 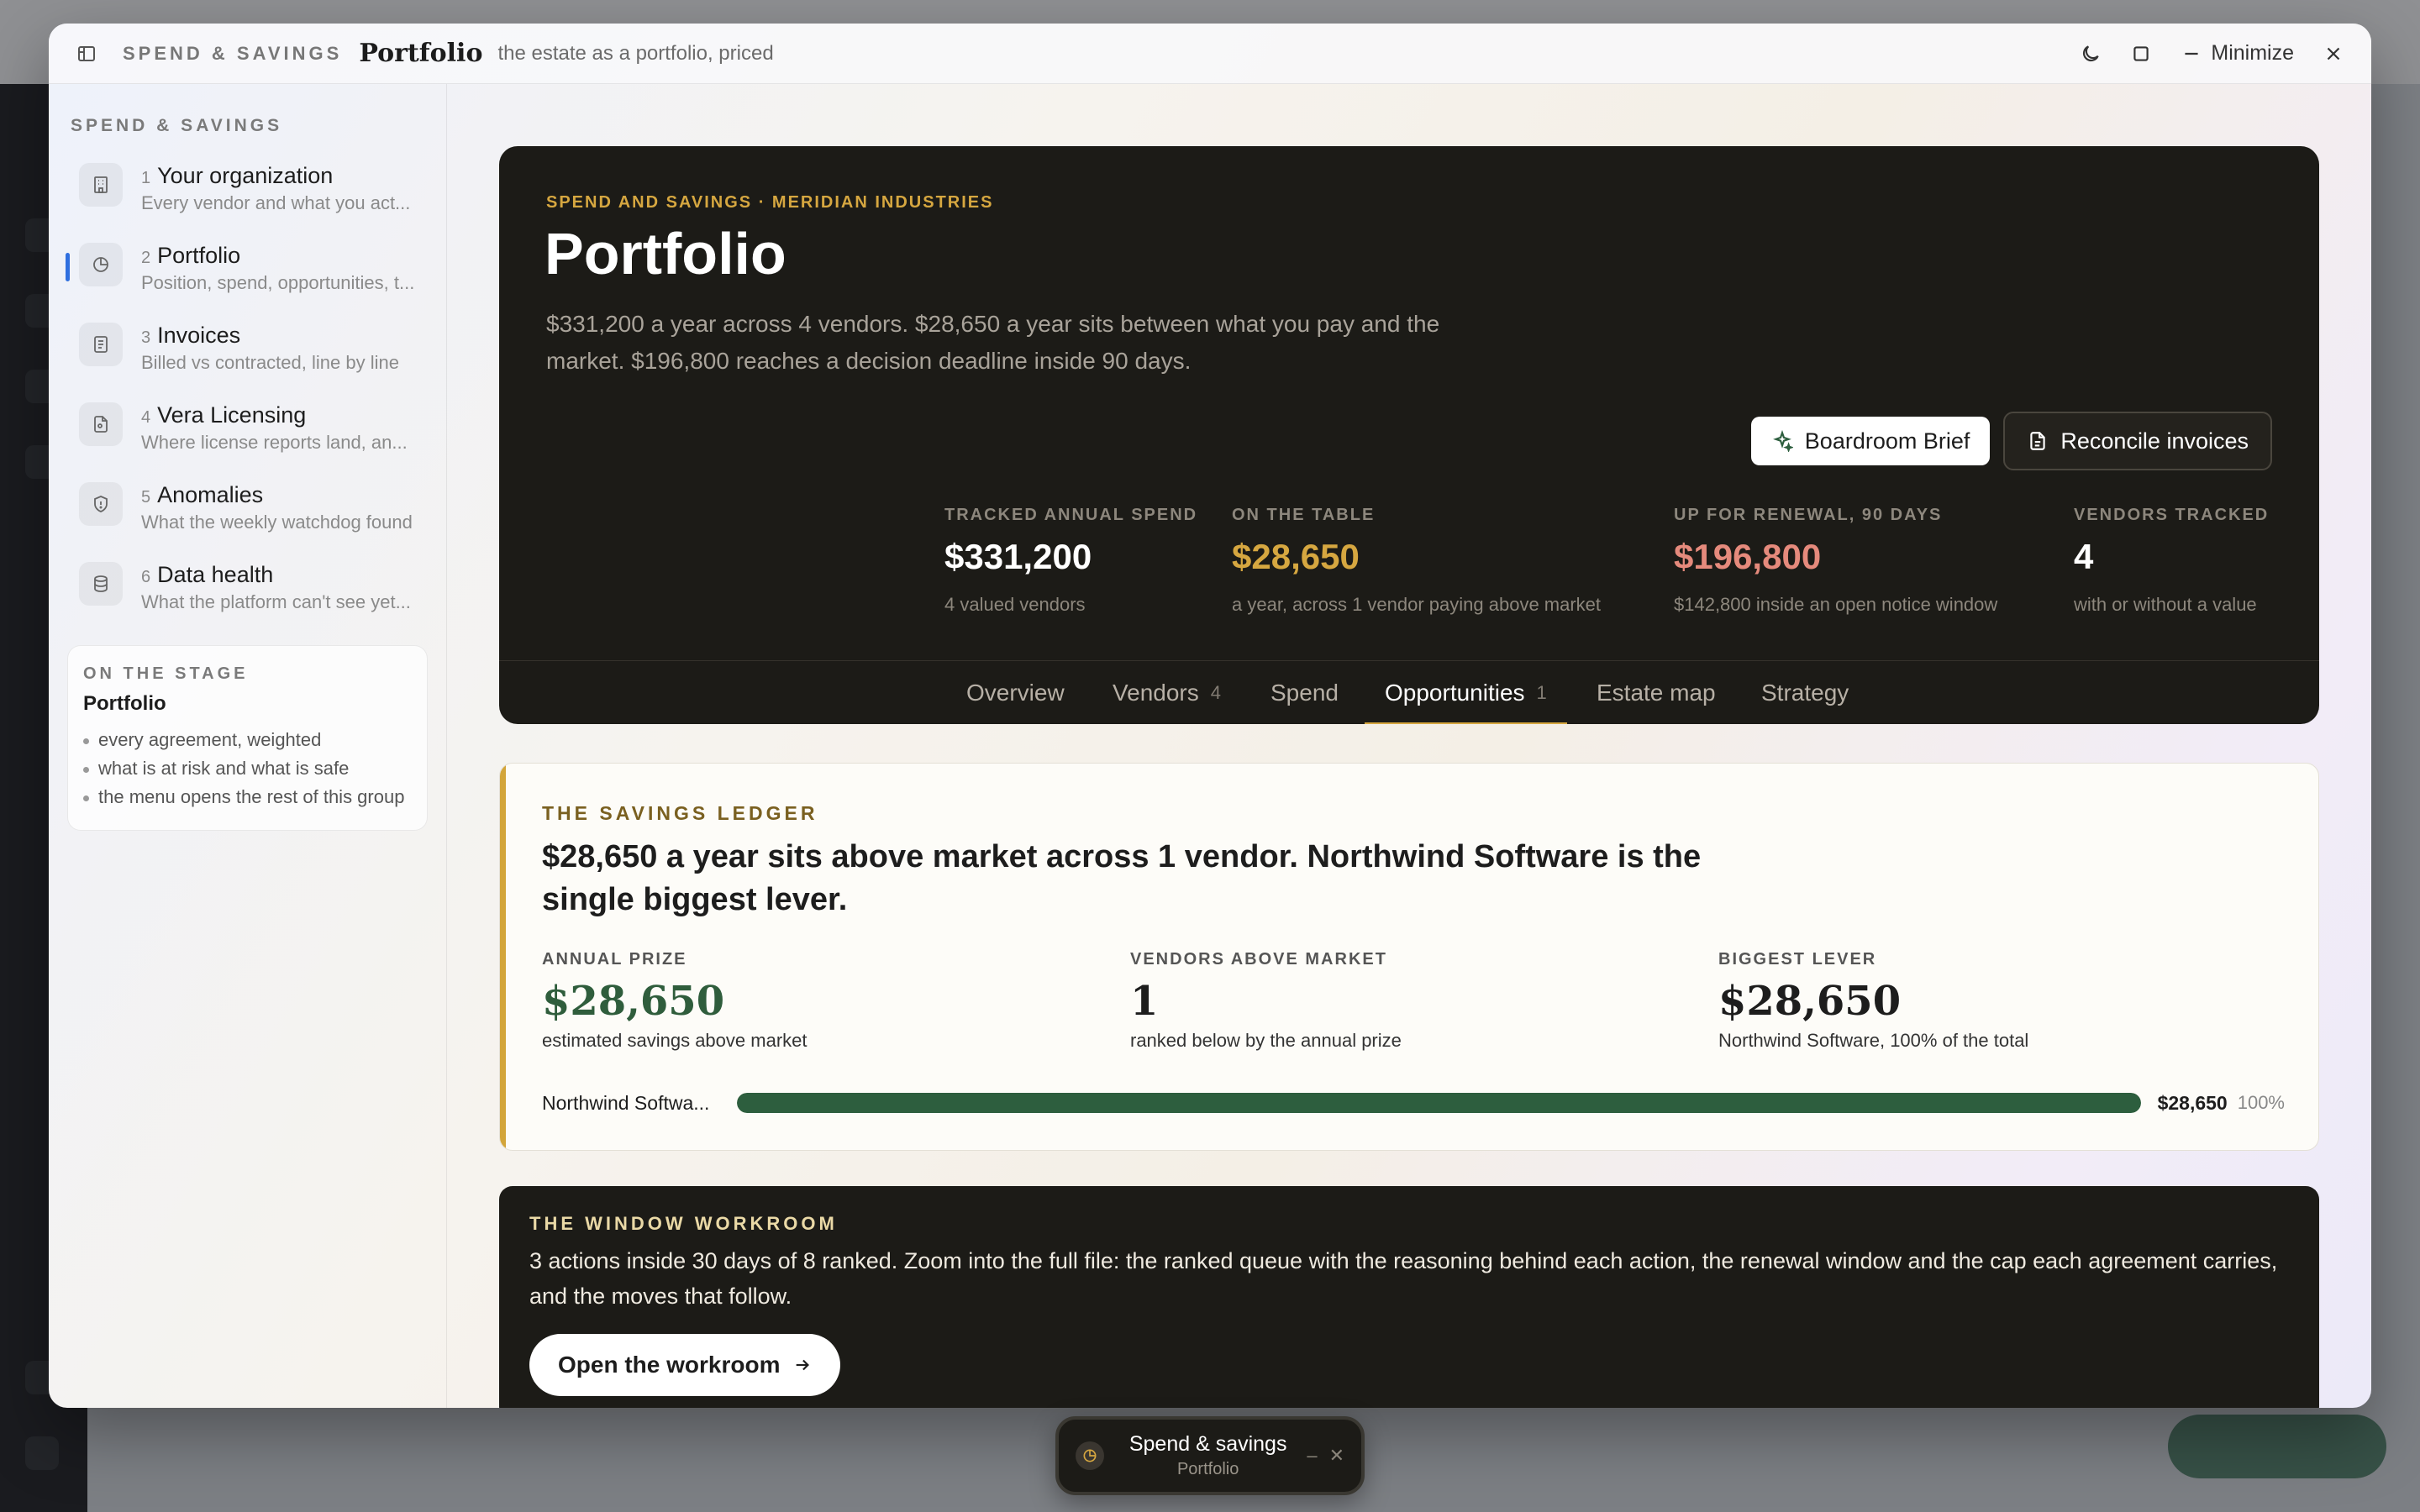 I want to click on ledger-stat-note: ranked below by the annual prize, so click(x=1266, y=1040).